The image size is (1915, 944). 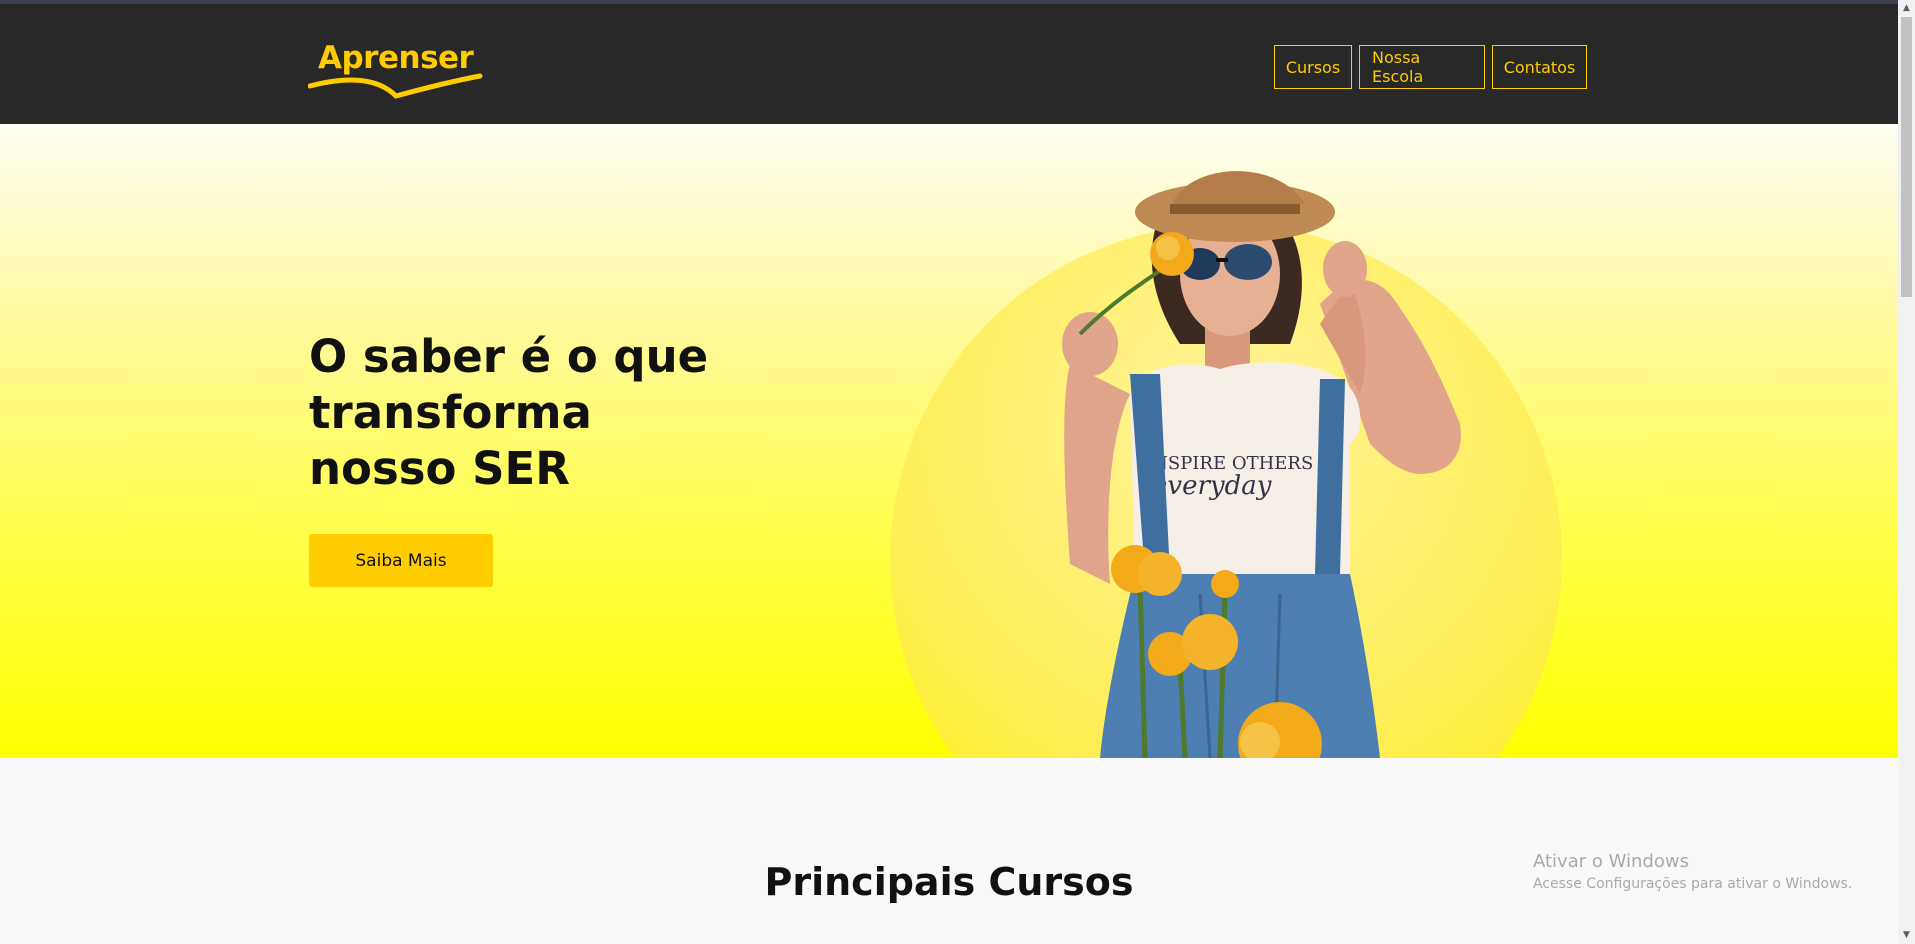 I want to click on scroll-down-arrow-icon: ▼, so click(x=1906, y=935).